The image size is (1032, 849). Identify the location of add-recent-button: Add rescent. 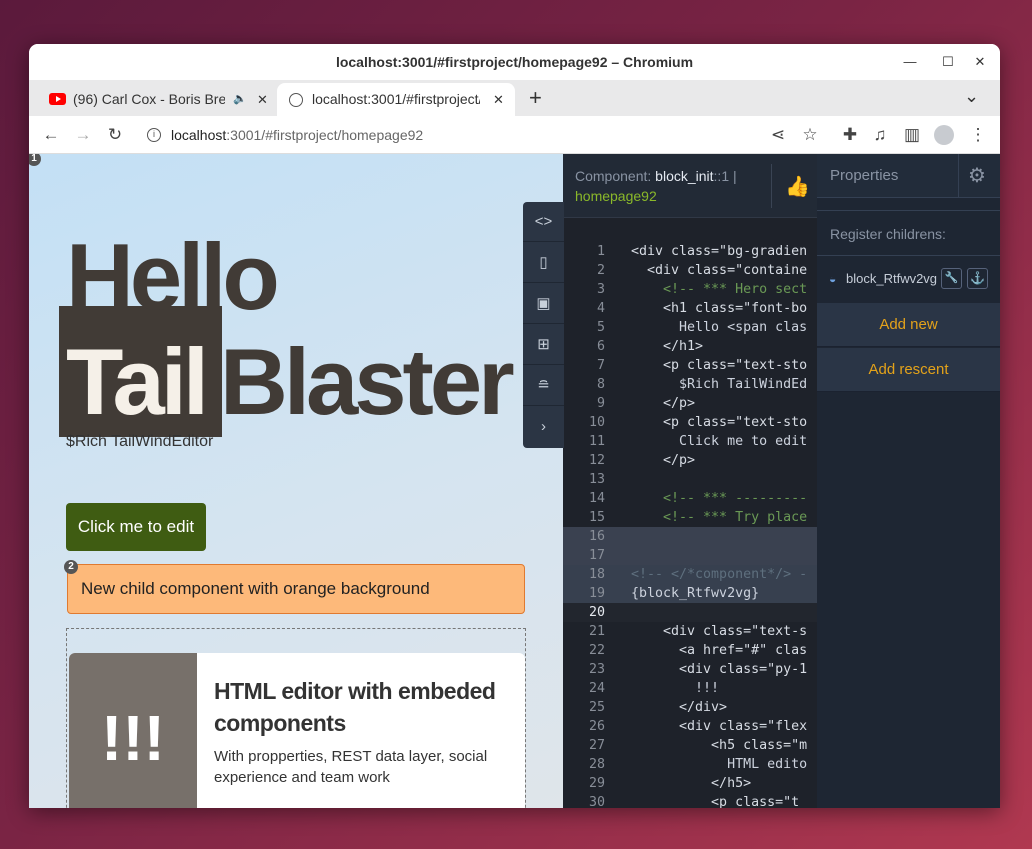
(908, 370).